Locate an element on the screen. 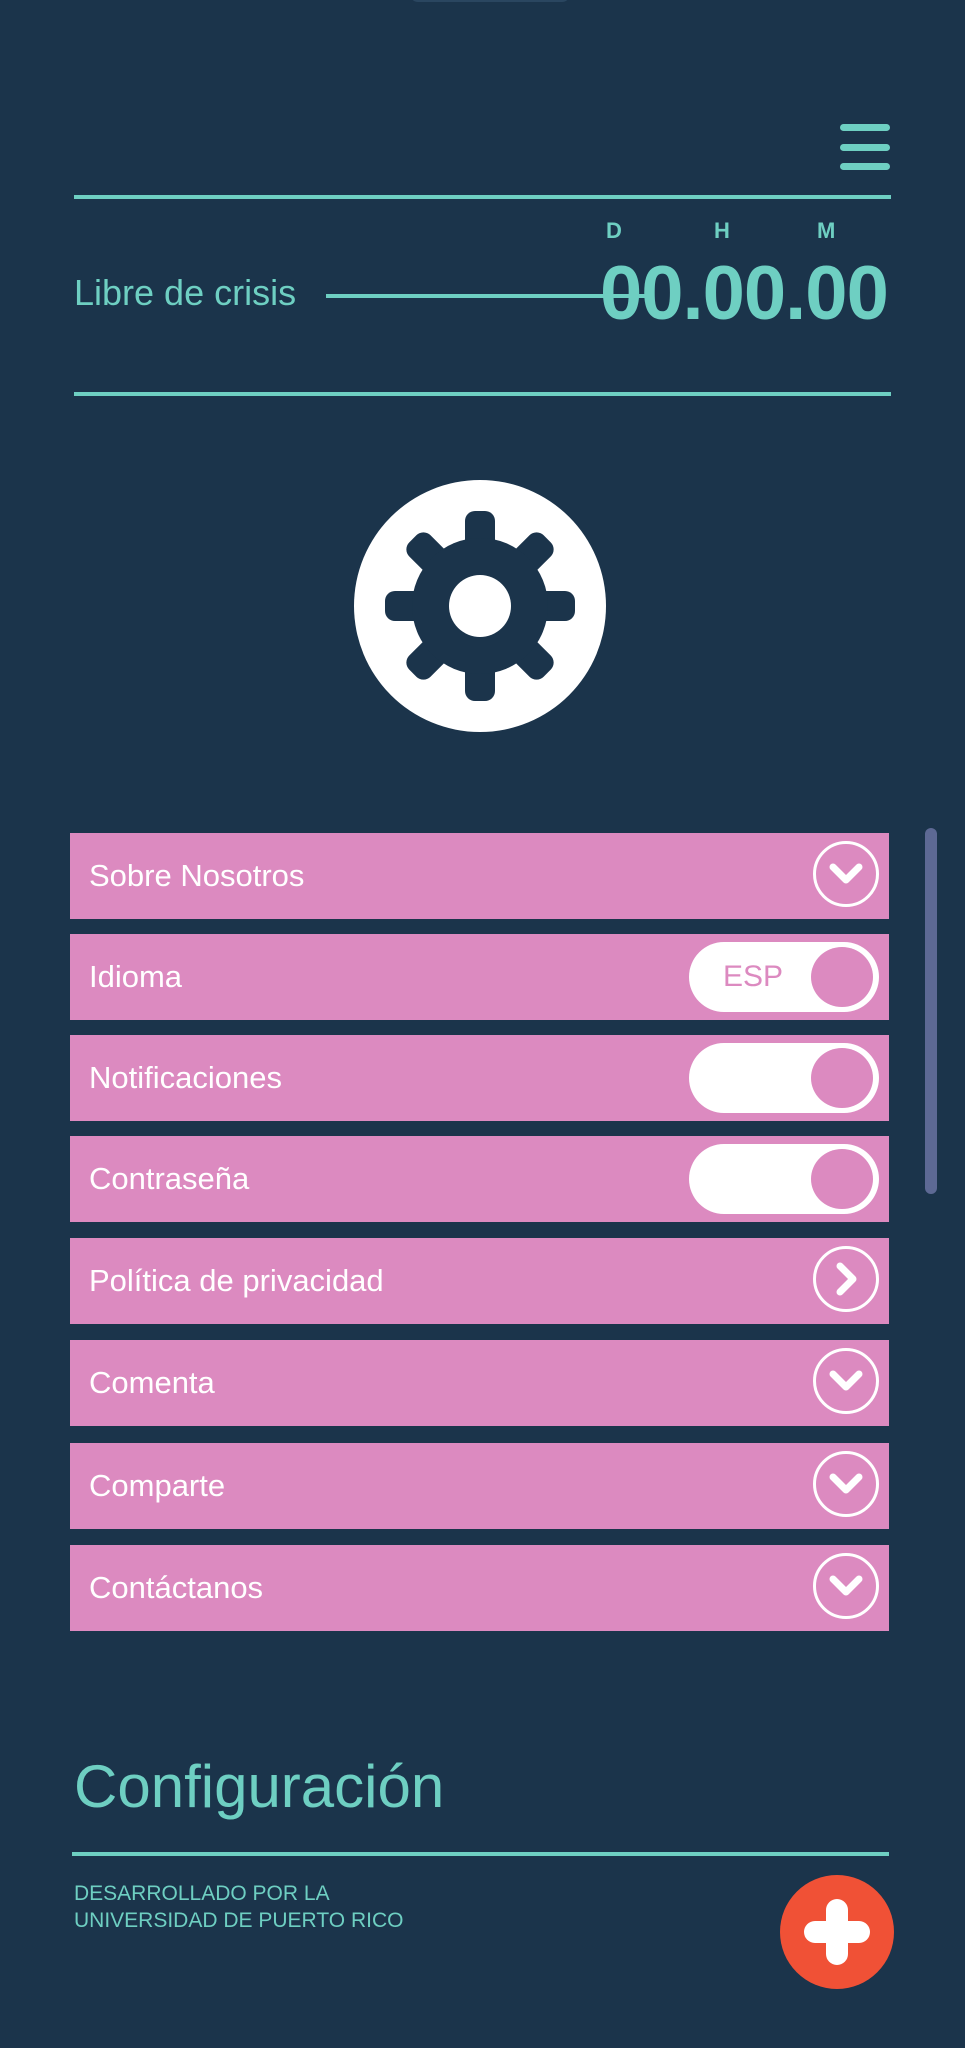 The width and height of the screenshot is (965, 2048). menu-item-idioma: Idioma ESP is located at coordinates (479, 977).